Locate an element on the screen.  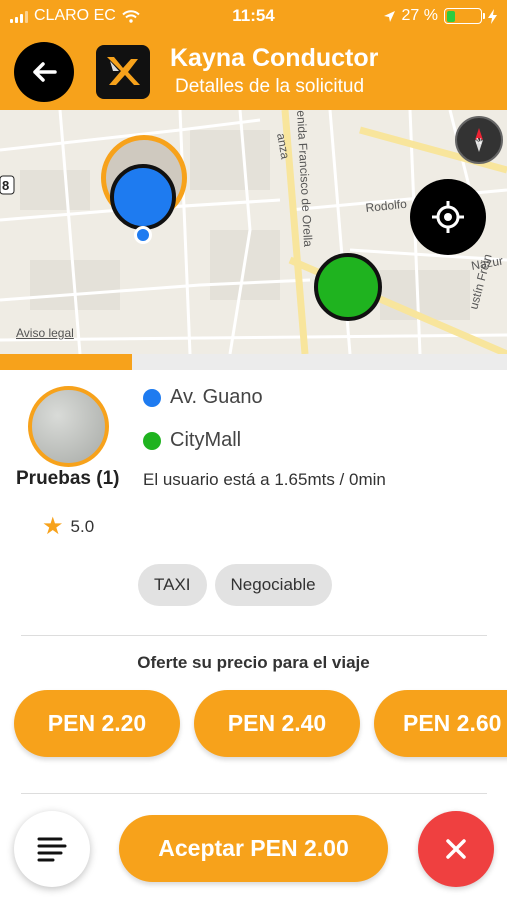
battery-fill is located at coordinates (451, 16).